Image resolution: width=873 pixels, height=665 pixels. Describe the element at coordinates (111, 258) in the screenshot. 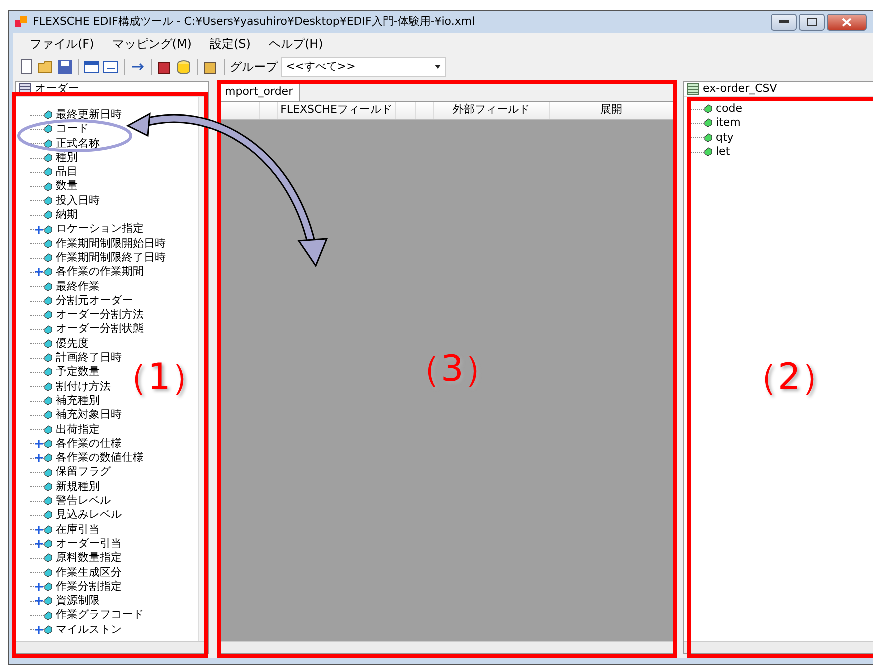

I see `tree-item: 作業期間制限終了日時` at that location.